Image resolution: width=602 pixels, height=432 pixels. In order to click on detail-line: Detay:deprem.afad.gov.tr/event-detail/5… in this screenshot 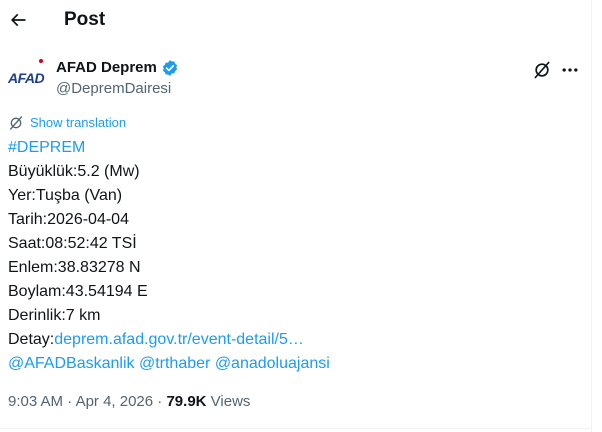, I will do `click(298, 340)`.